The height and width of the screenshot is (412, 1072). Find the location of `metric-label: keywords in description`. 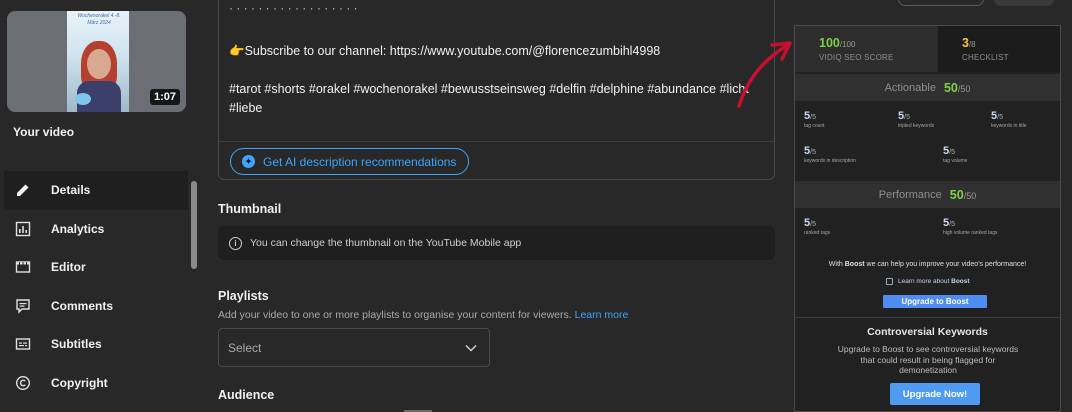

metric-label: keywords in description is located at coordinates (830, 161).